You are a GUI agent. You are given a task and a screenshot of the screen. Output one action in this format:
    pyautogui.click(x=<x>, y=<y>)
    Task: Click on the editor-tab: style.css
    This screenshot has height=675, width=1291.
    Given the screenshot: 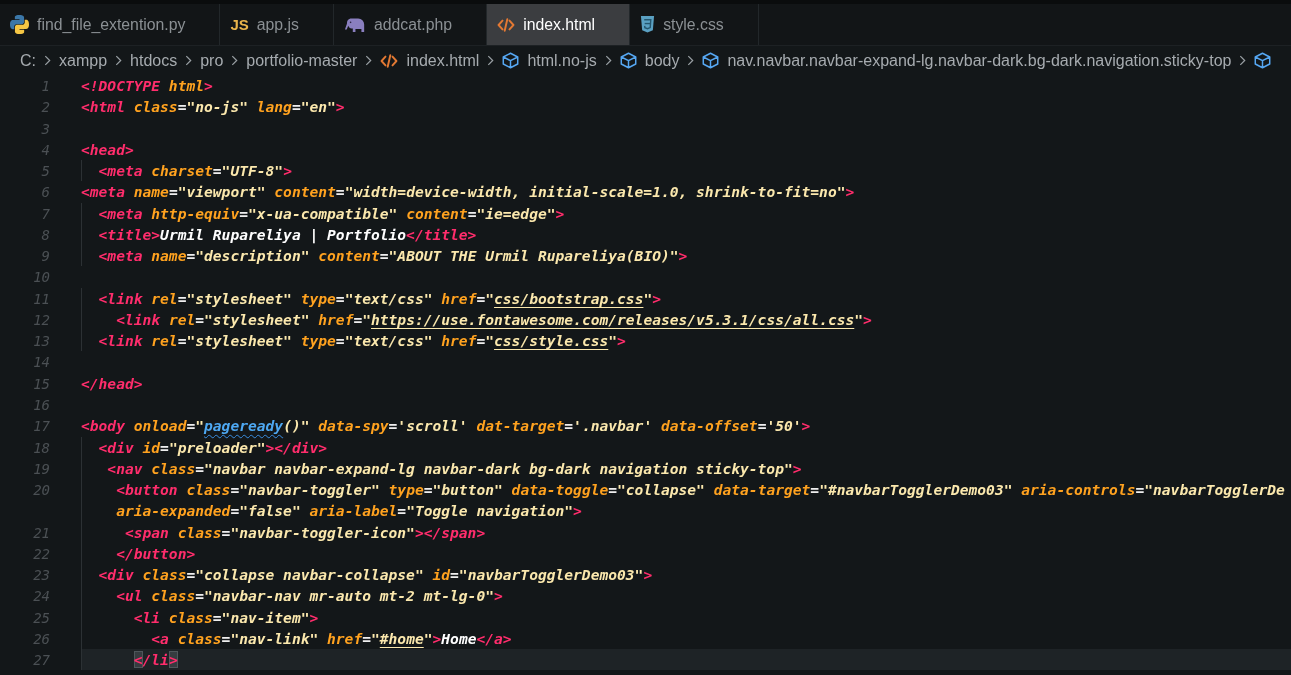 What is the action you would take?
    pyautogui.click(x=694, y=24)
    